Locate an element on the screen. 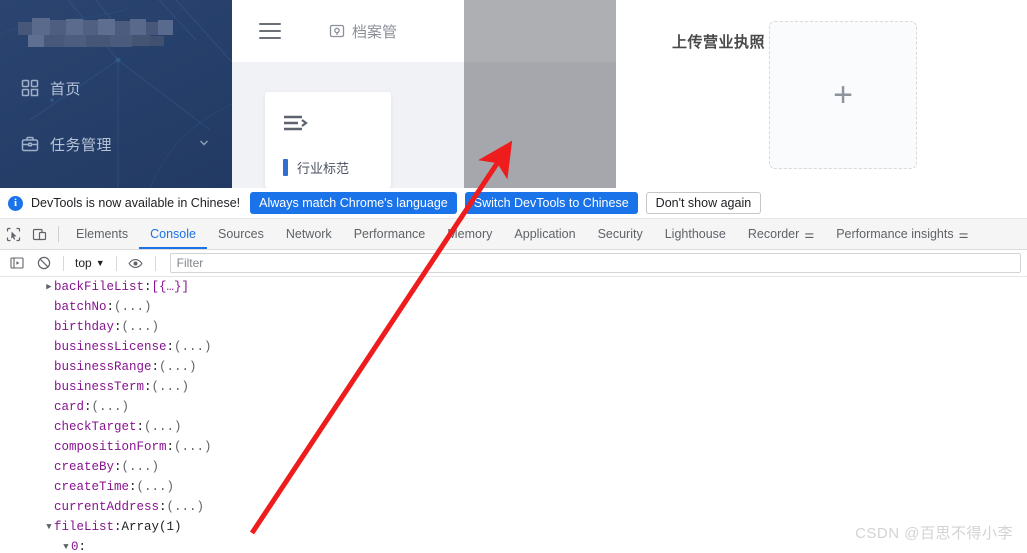  tab-performance-insights: Performance insights ⚌ is located at coordinates (902, 234).